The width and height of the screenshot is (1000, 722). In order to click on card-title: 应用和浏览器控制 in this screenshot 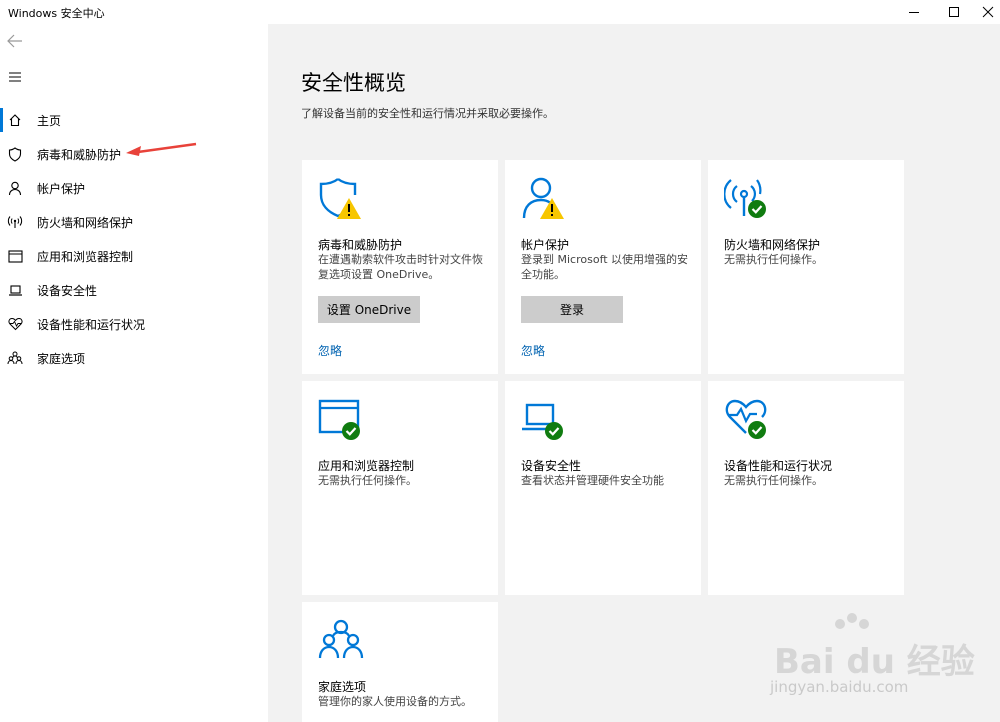, I will do `click(366, 466)`.